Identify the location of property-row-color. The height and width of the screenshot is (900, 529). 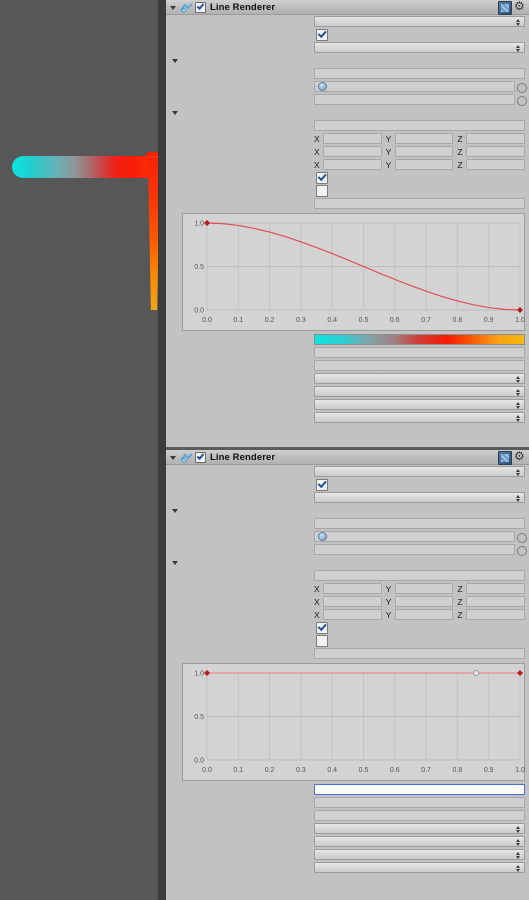
(347, 789).